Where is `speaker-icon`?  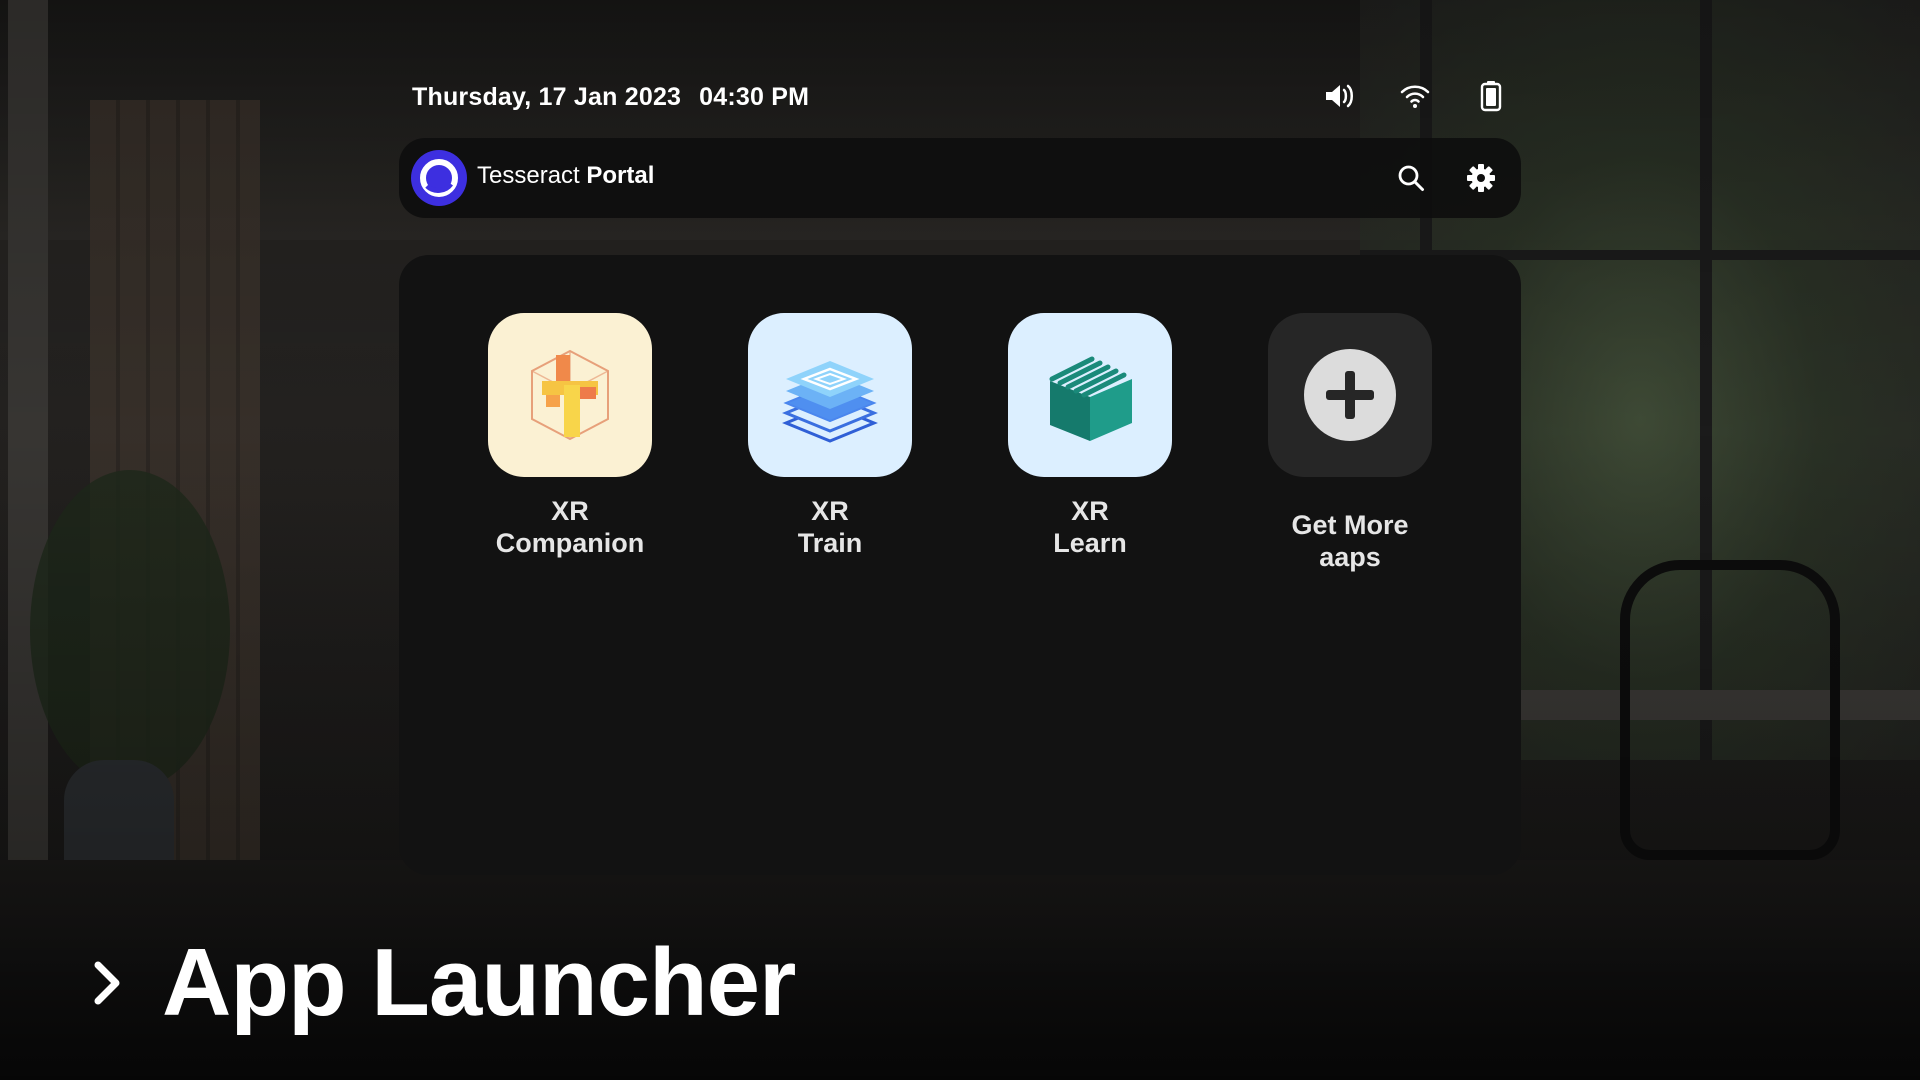 speaker-icon is located at coordinates (1339, 96).